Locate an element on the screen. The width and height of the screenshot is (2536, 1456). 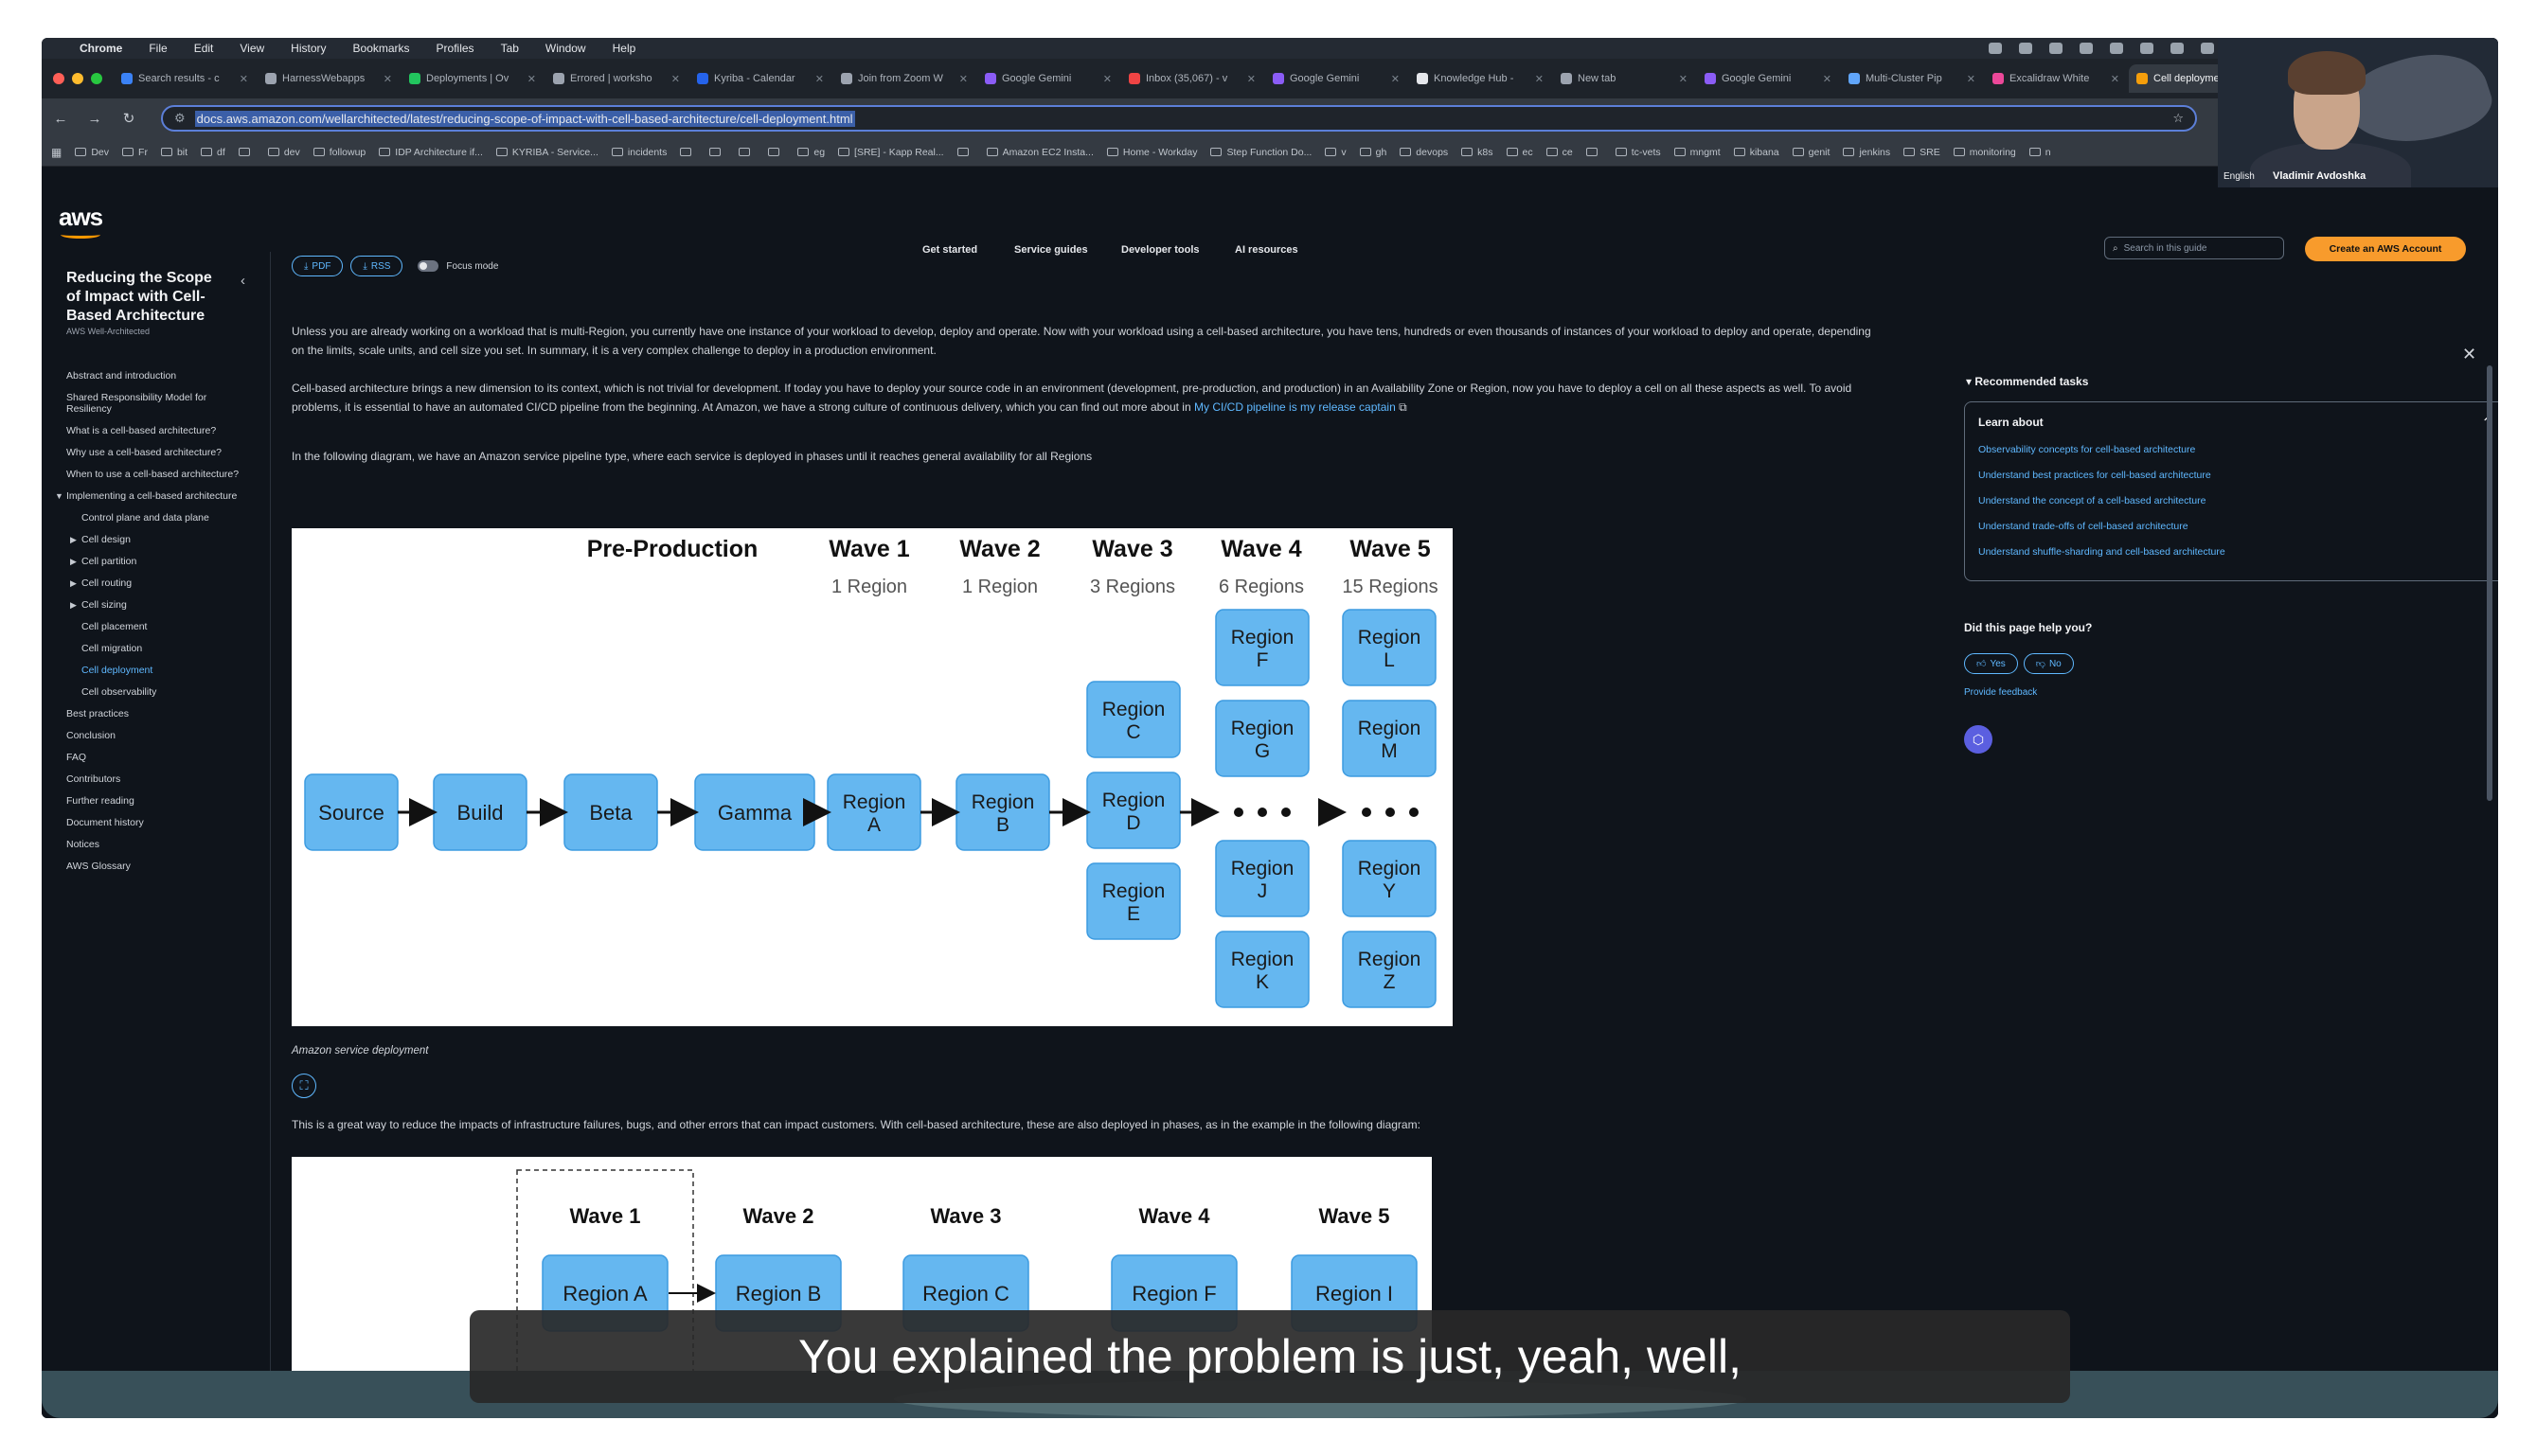
sidebar-item: Cell migration is located at coordinates (159, 648).